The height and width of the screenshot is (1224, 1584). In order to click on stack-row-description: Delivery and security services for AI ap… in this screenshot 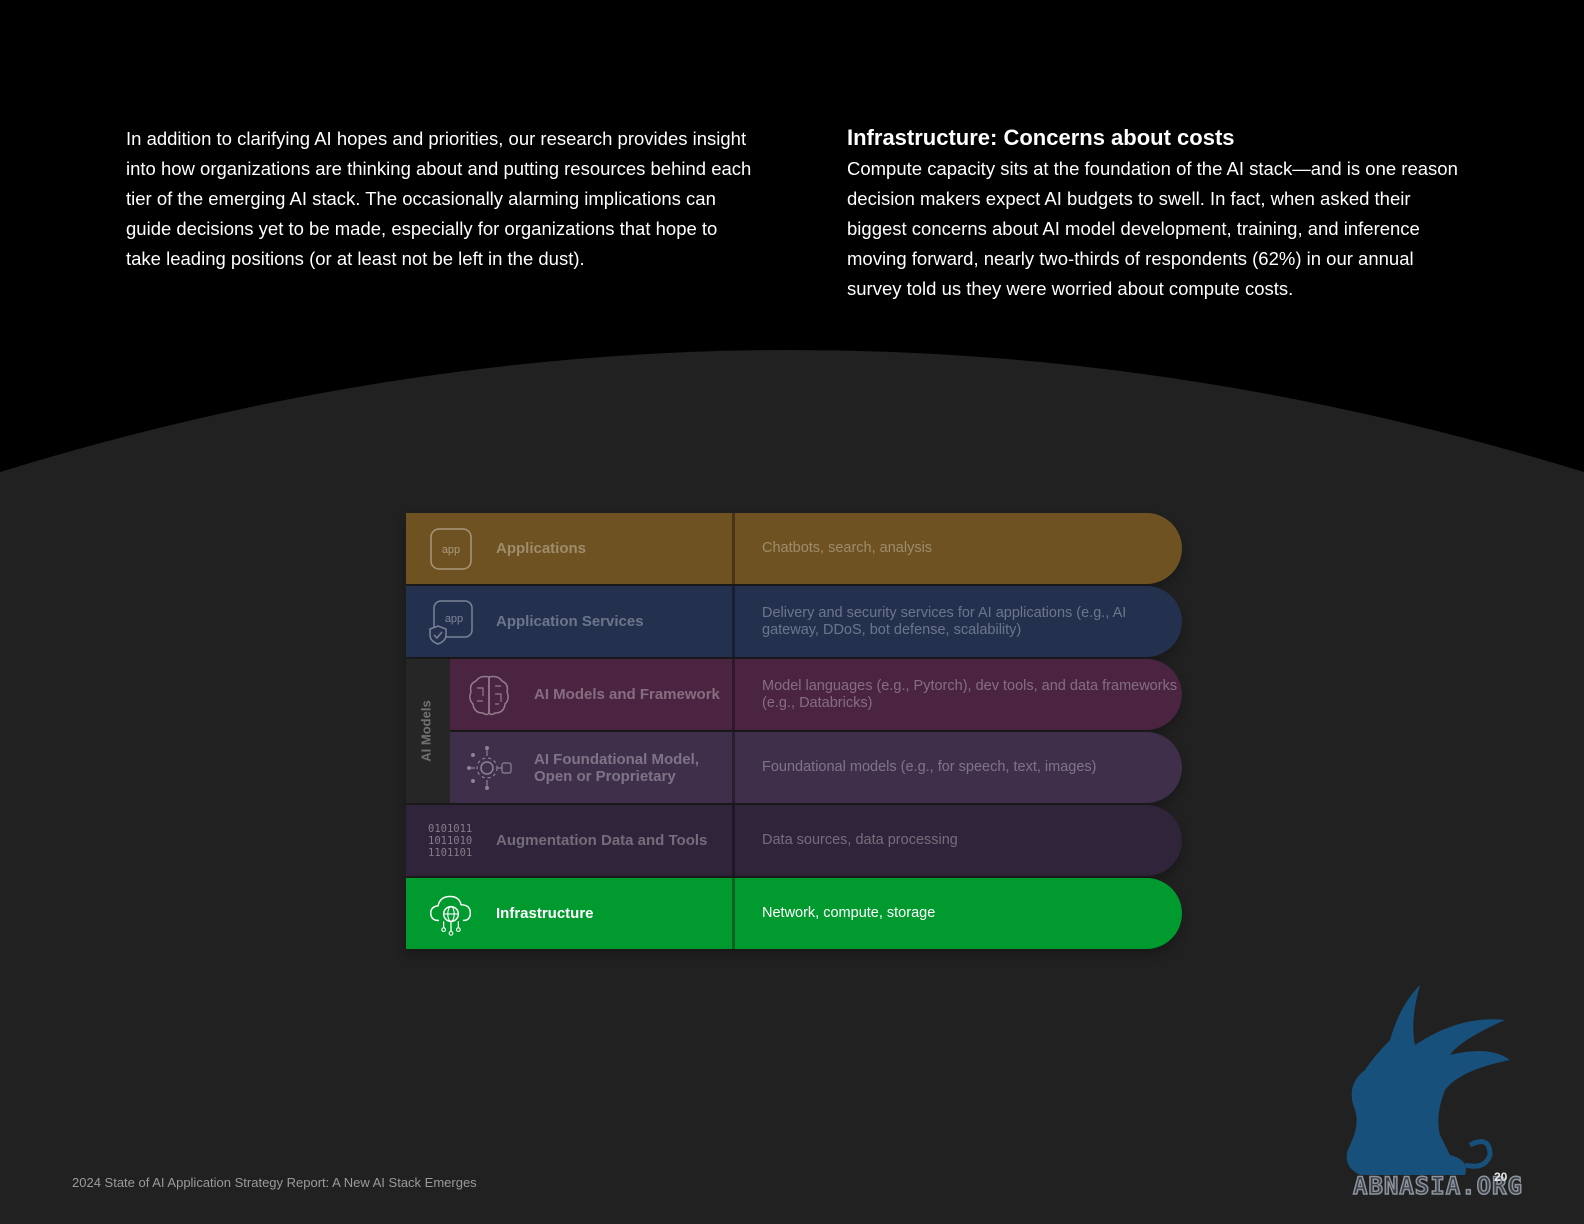, I will do `click(944, 621)`.